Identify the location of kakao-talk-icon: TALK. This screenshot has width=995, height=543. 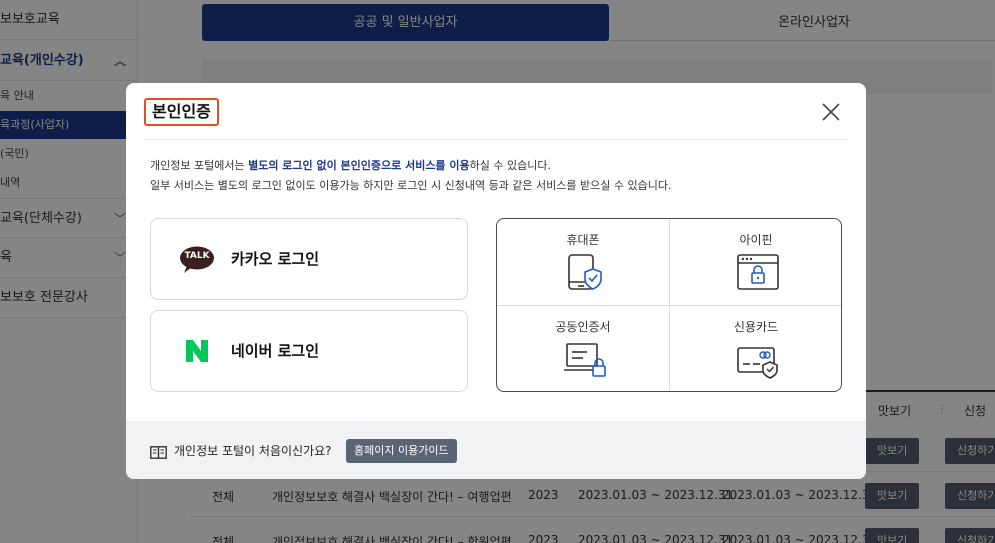
(197, 259).